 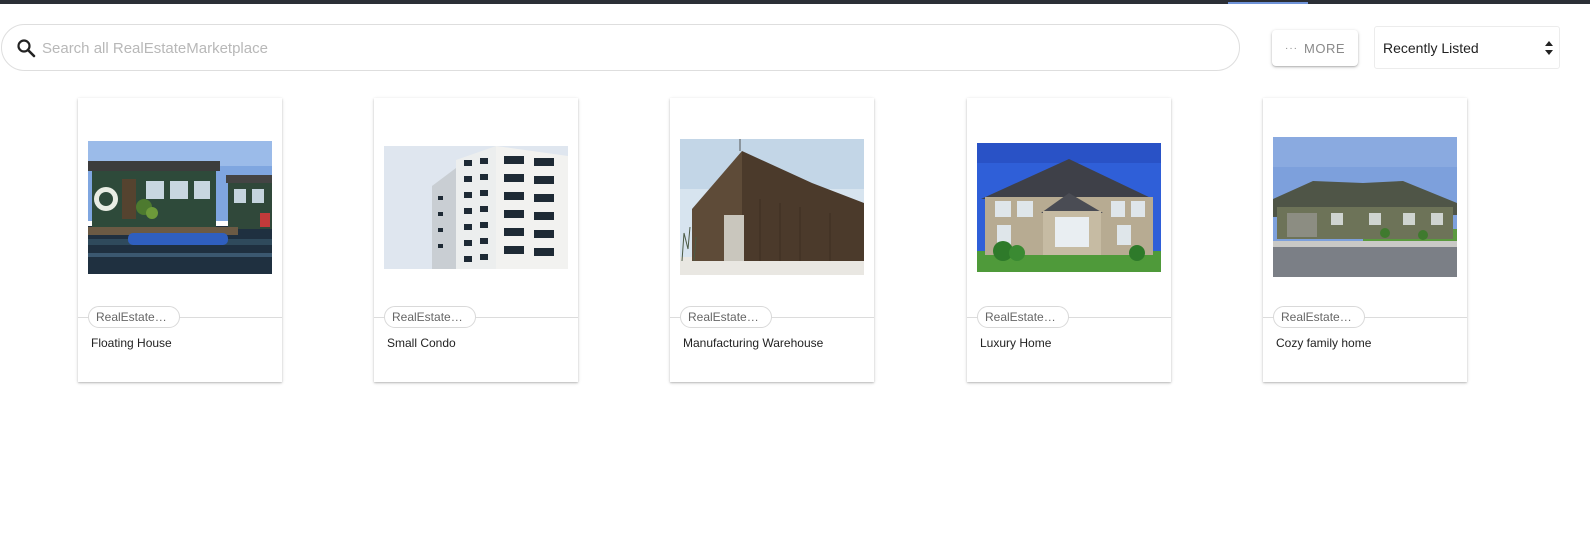 I want to click on listing-title: Small Condo, so click(x=472, y=343).